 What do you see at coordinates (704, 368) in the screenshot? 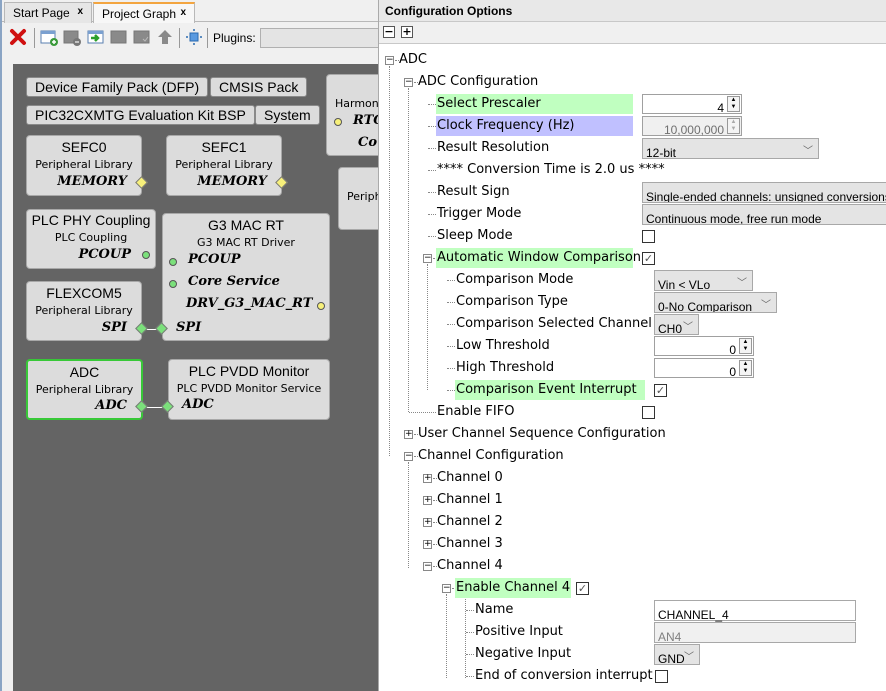
I see `high-threshold-spinner: 0 ▲ ▼` at bounding box center [704, 368].